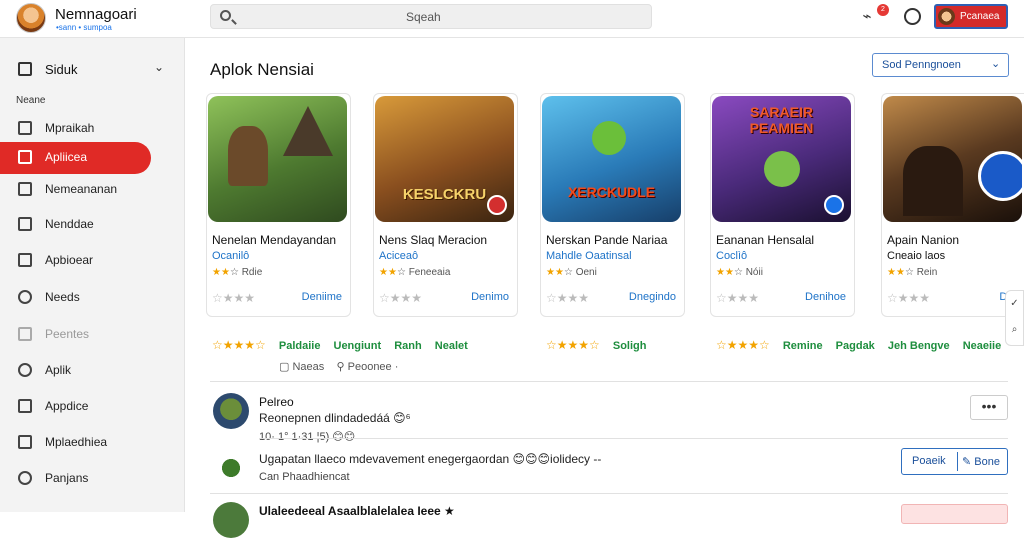 The image size is (1024, 538). Describe the element at coordinates (451, 346) in the screenshot. I see `tag-link: Nealet` at that location.